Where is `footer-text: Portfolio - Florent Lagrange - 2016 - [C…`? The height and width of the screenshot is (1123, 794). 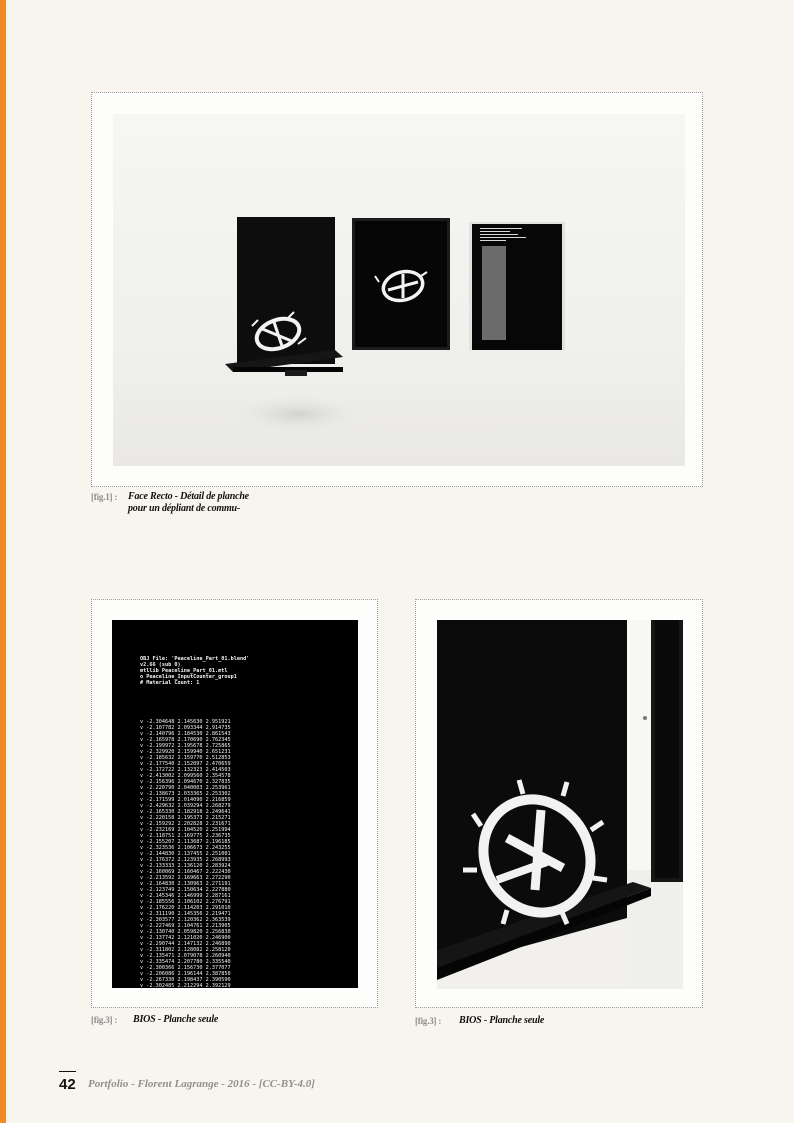 footer-text: Portfolio - Florent Lagrange - 2016 - [C… is located at coordinates (201, 1084).